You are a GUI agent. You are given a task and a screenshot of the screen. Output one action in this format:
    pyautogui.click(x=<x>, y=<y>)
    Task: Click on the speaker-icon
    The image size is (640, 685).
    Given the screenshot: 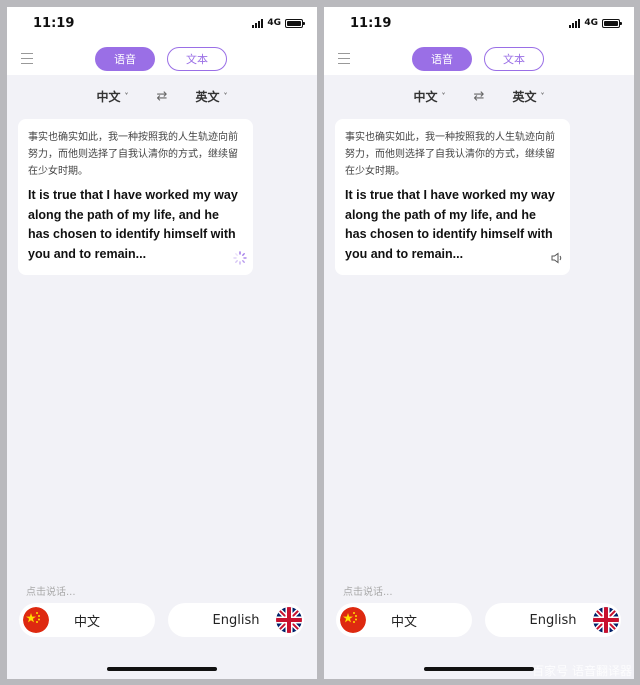 What is the action you would take?
    pyautogui.click(x=557, y=258)
    